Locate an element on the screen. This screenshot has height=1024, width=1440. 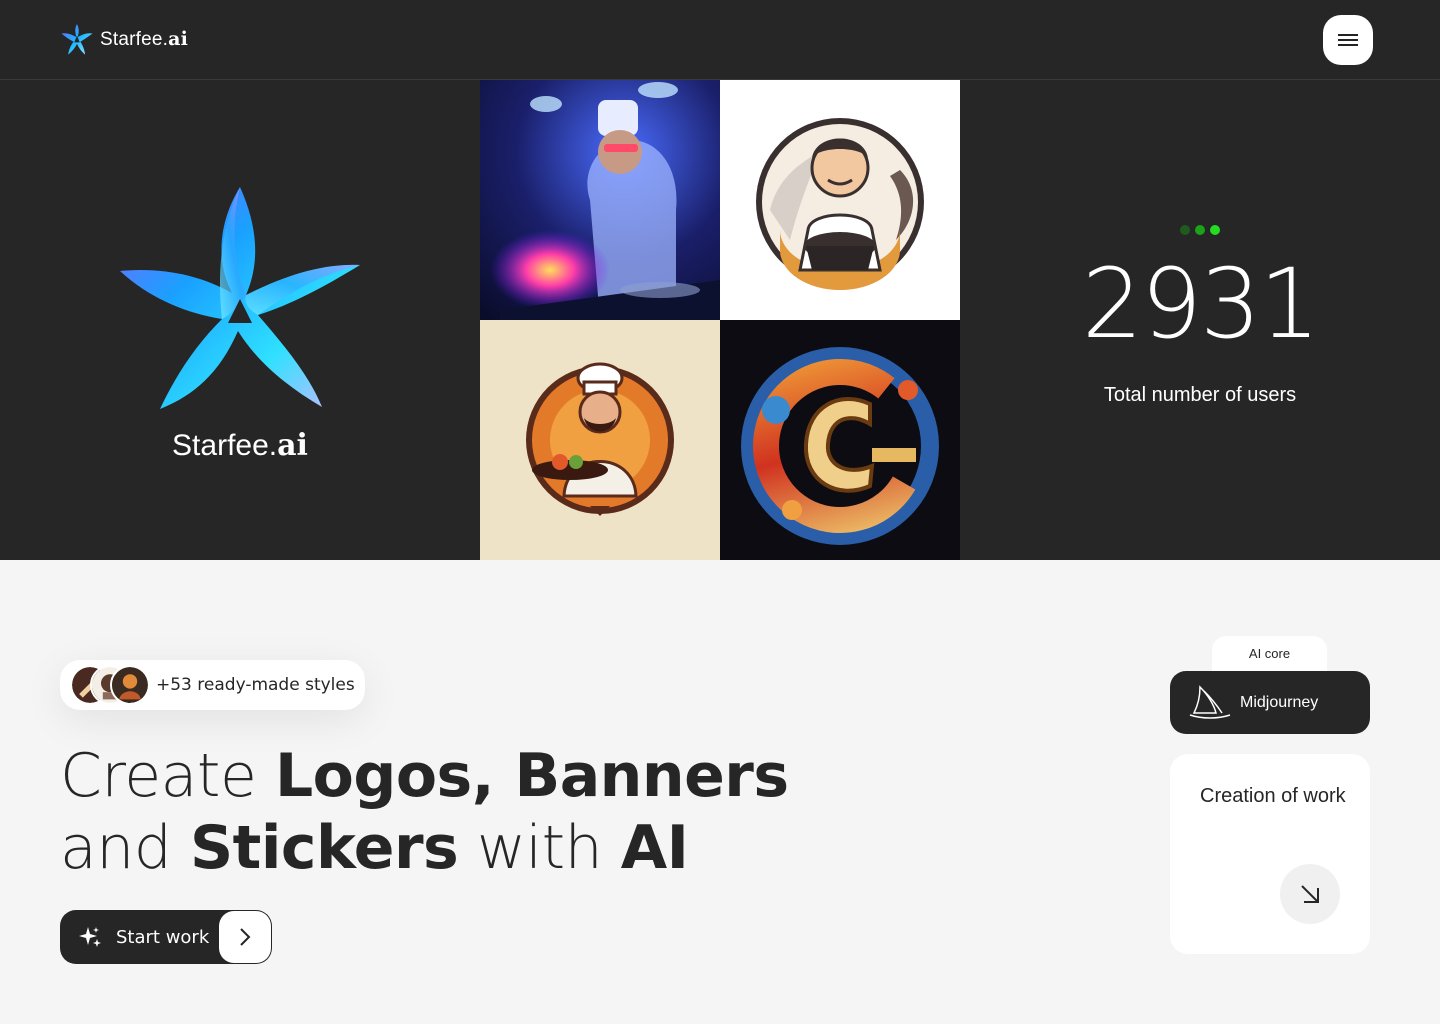
creation-of-work-card: Creation of work is located at coordinates (1270, 854).